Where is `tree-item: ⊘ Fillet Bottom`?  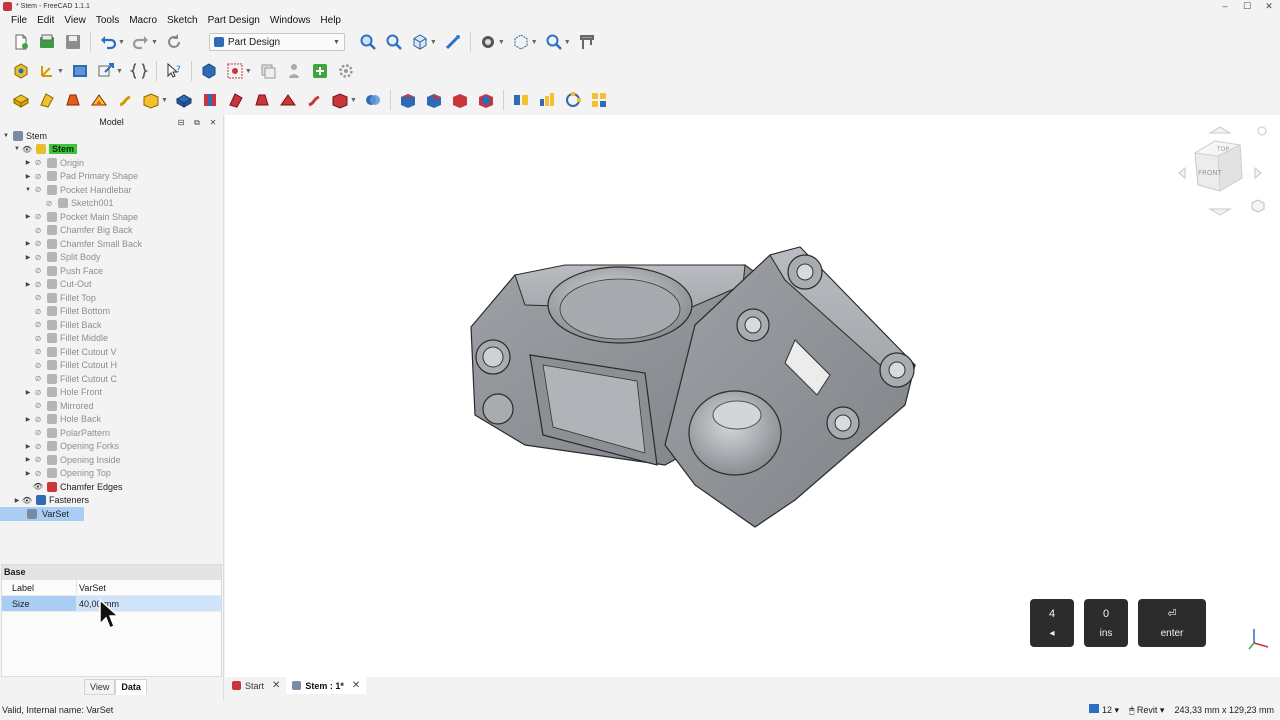 tree-item: ⊘ Fillet Bottom is located at coordinates (112, 312).